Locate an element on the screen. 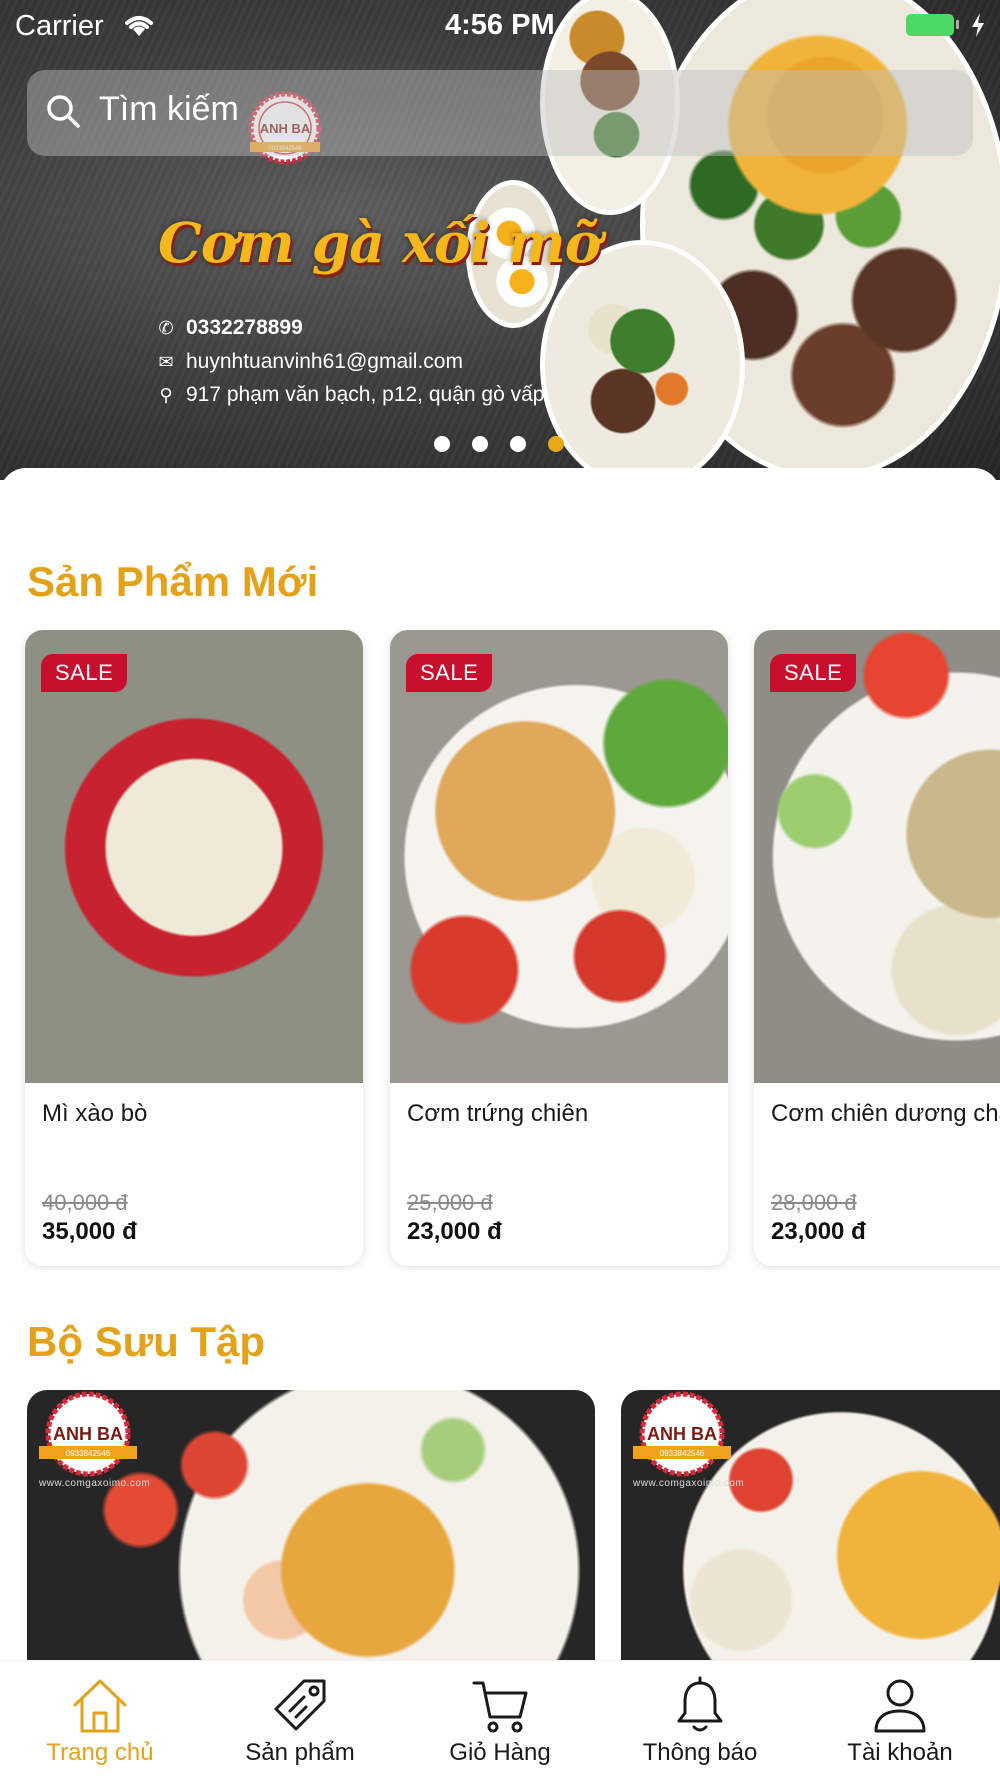 This screenshot has width=1000, height=1778. banner-phone: ✆ 0332278899 is located at coordinates (230, 328).